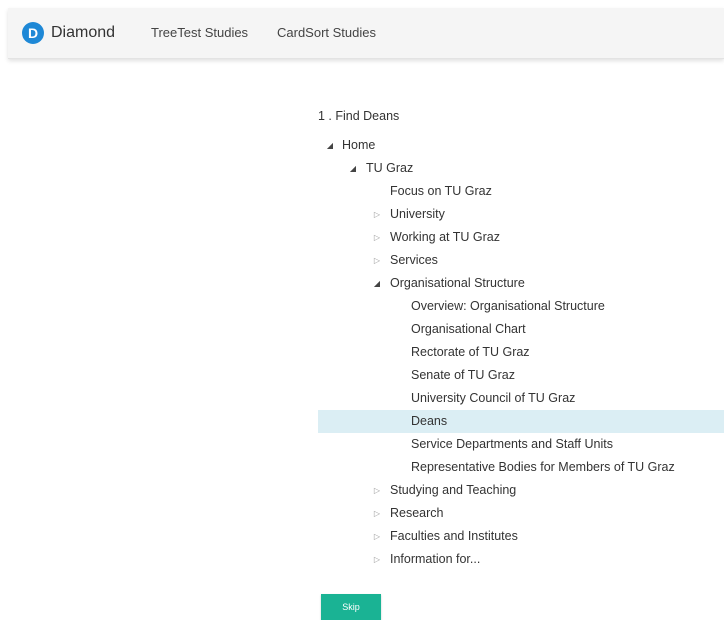 The height and width of the screenshot is (620, 724). Describe the element at coordinates (470, 352) in the screenshot. I see `tree-node-label: Rectorate of TU Graz` at that location.